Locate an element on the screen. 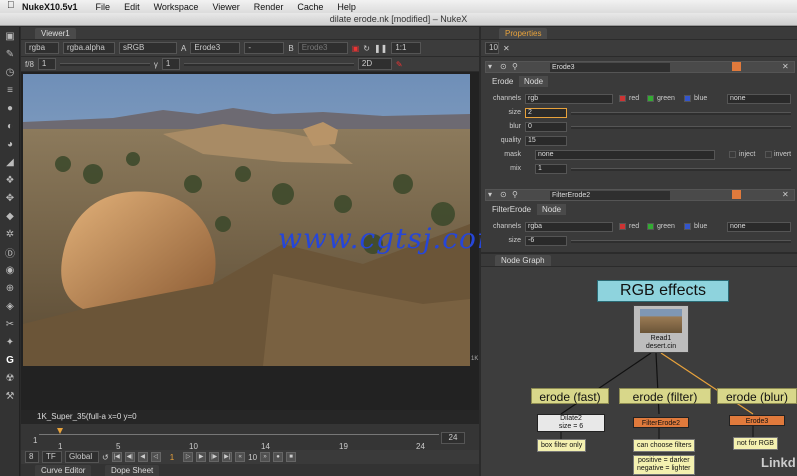  erode3-extra-channel-select: none is located at coordinates (759, 99).